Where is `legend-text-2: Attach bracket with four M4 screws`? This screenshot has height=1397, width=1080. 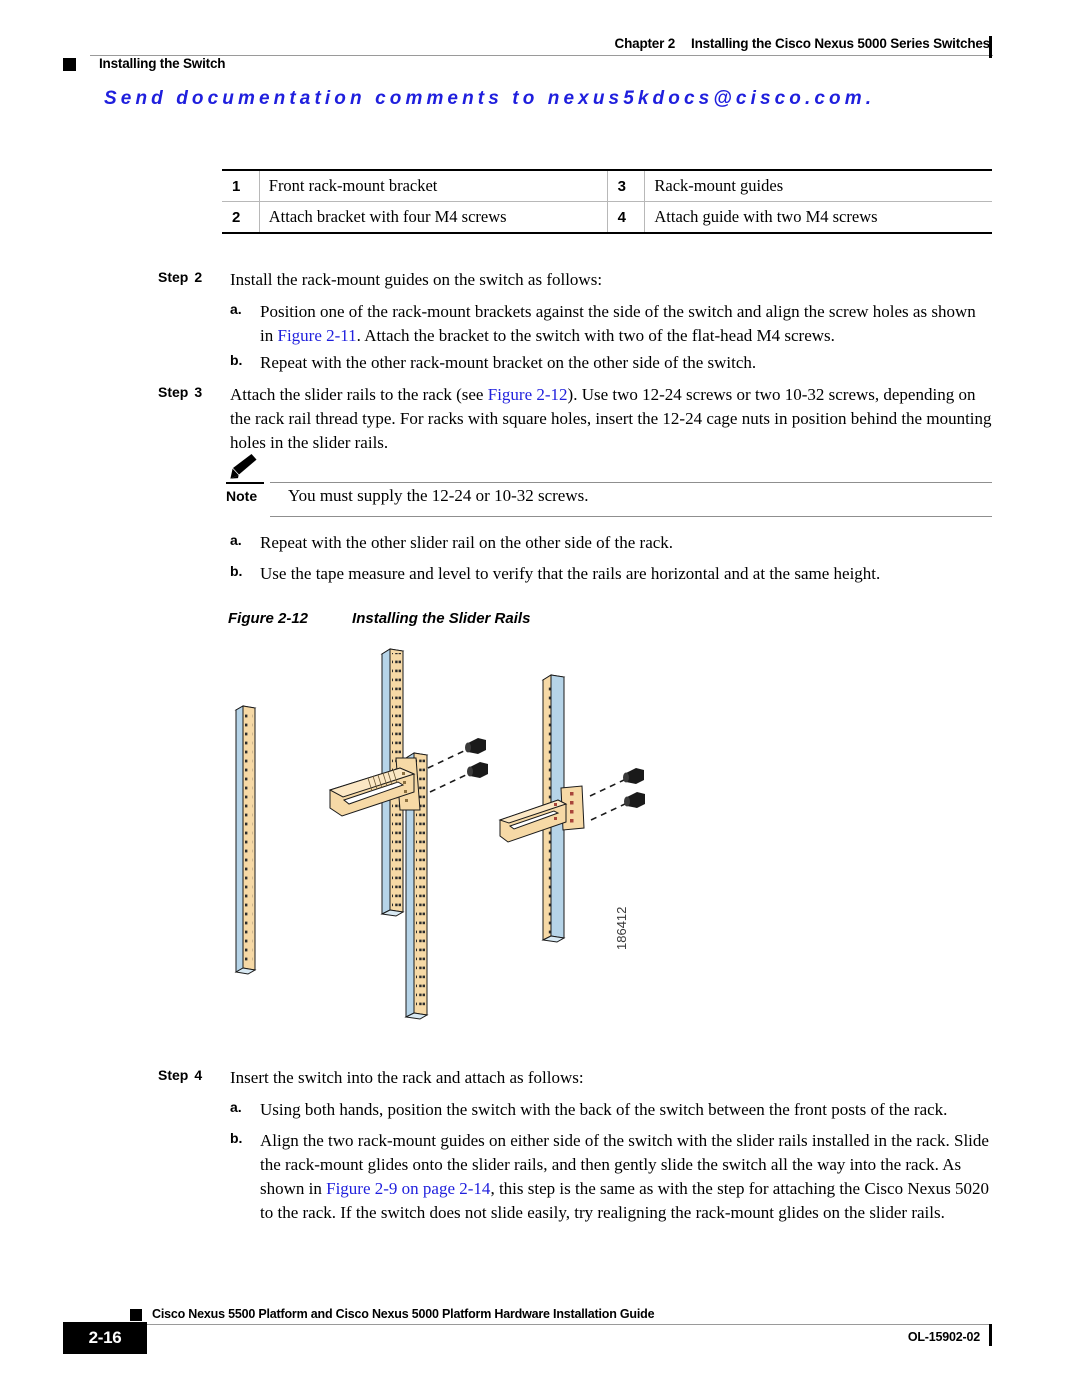 legend-text-2: Attach bracket with four M4 screws is located at coordinates (433, 217).